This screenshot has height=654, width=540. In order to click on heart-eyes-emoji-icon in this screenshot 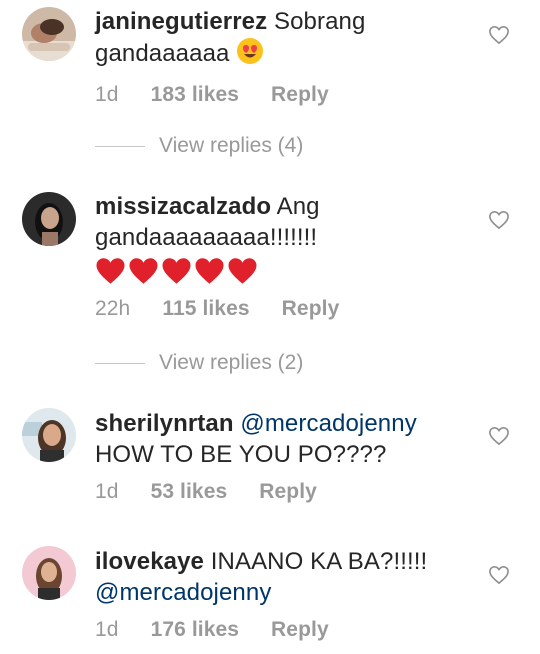, I will do `click(250, 55)`.